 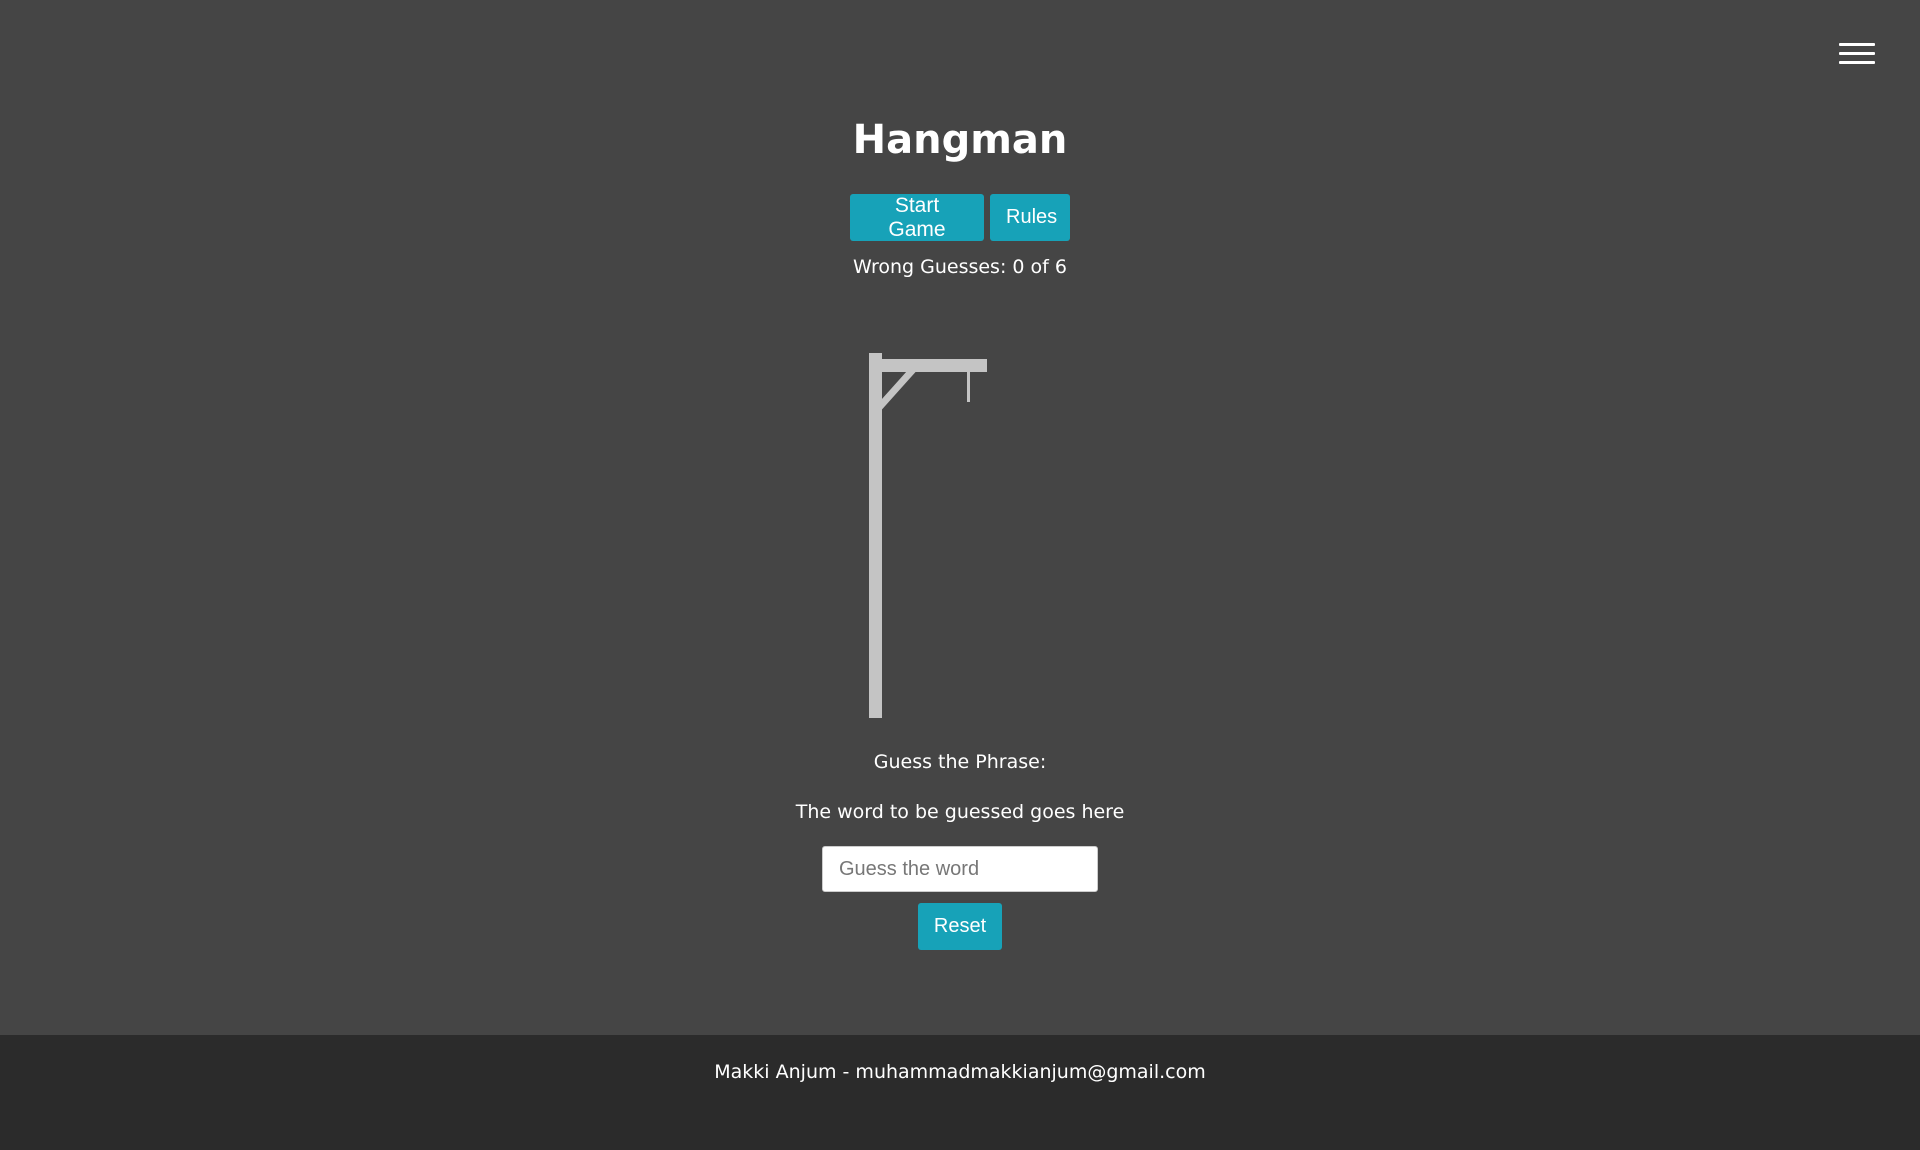 What do you see at coordinates (917, 217) in the screenshot?
I see `start-game-button: Start Game` at bounding box center [917, 217].